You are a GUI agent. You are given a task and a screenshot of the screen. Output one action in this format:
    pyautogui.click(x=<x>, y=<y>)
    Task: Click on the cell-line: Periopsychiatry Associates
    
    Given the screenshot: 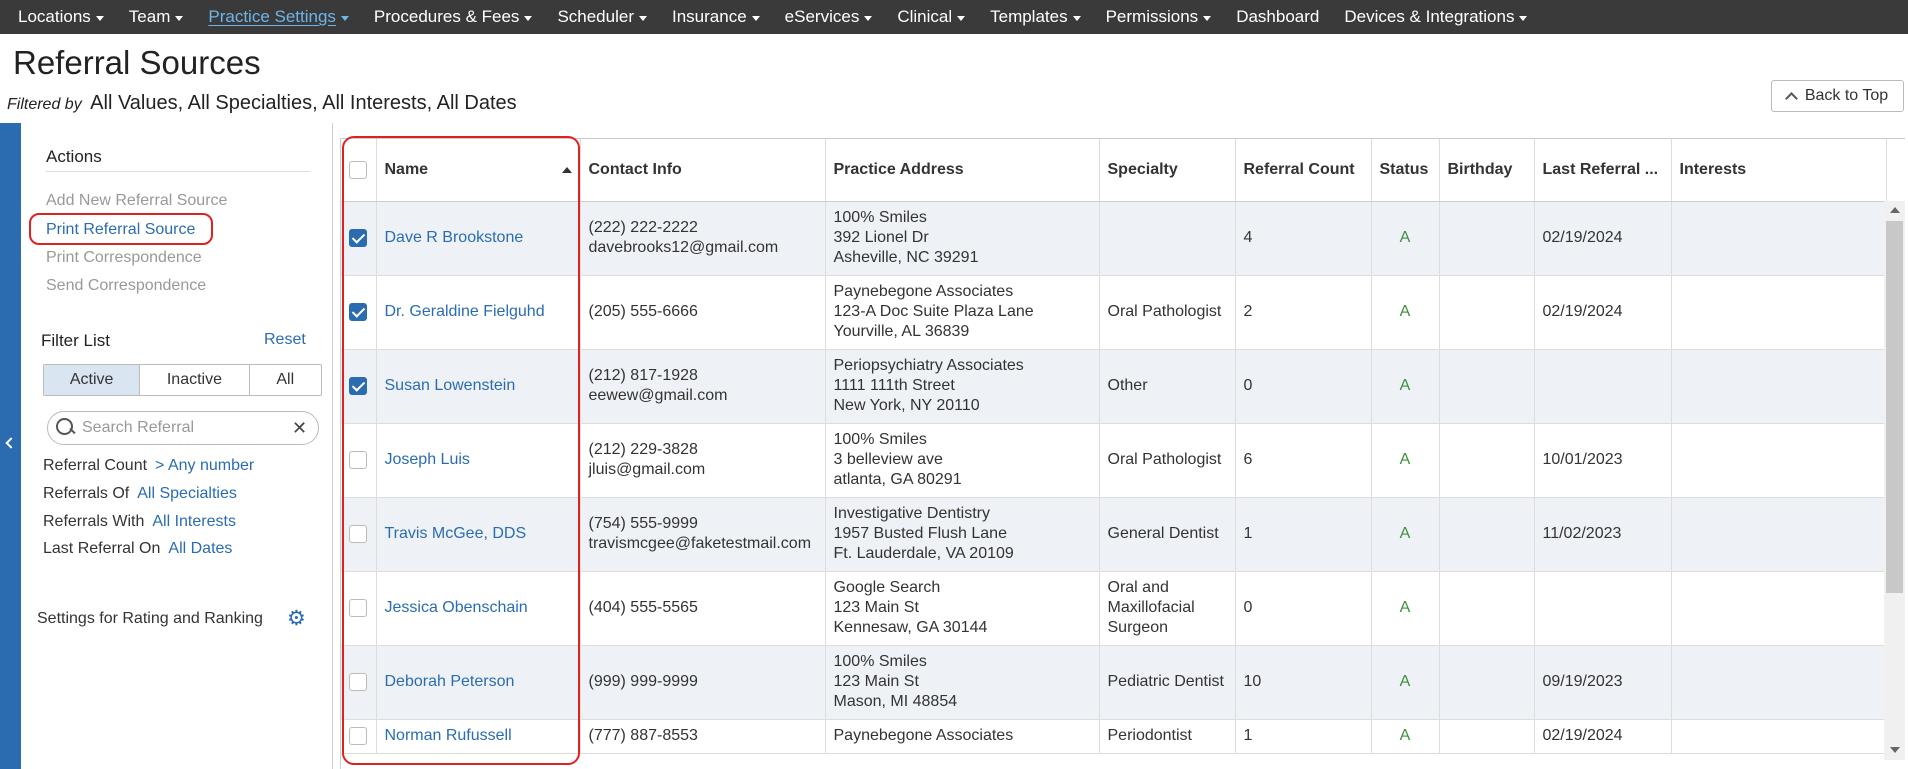 What is the action you would take?
    pyautogui.click(x=928, y=365)
    